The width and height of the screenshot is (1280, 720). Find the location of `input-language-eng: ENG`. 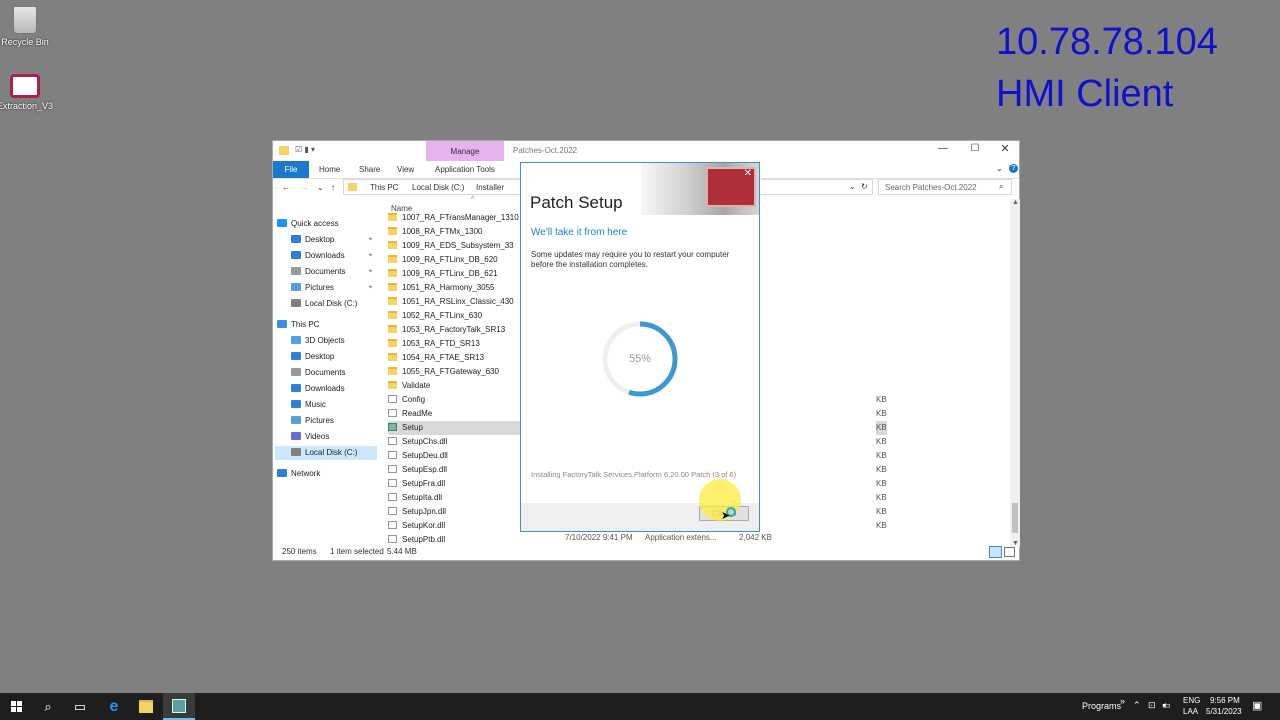

input-language-eng: ENG is located at coordinates (1191, 700).